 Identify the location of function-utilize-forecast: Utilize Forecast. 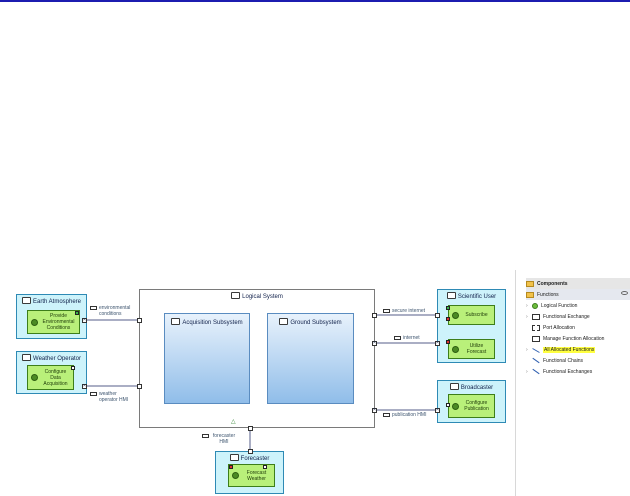
(471, 349).